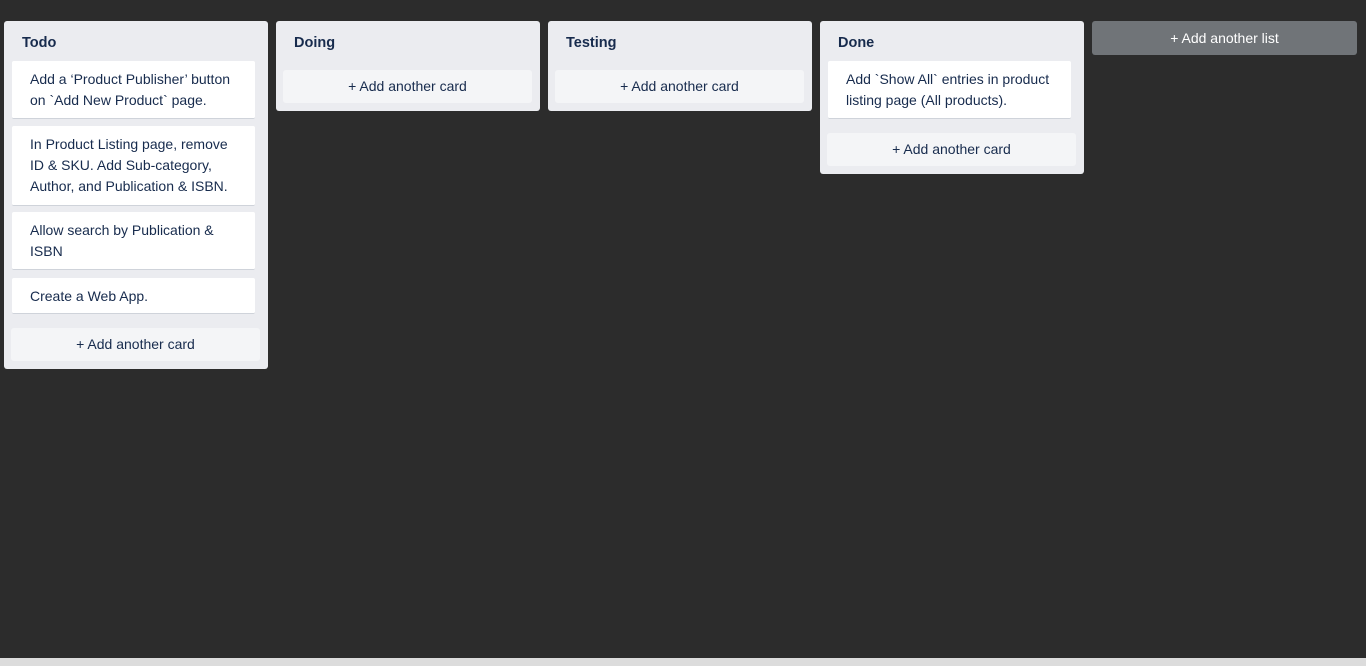 This screenshot has width=1366, height=666. What do you see at coordinates (408, 41) in the screenshot?
I see `list-title: Doing` at bounding box center [408, 41].